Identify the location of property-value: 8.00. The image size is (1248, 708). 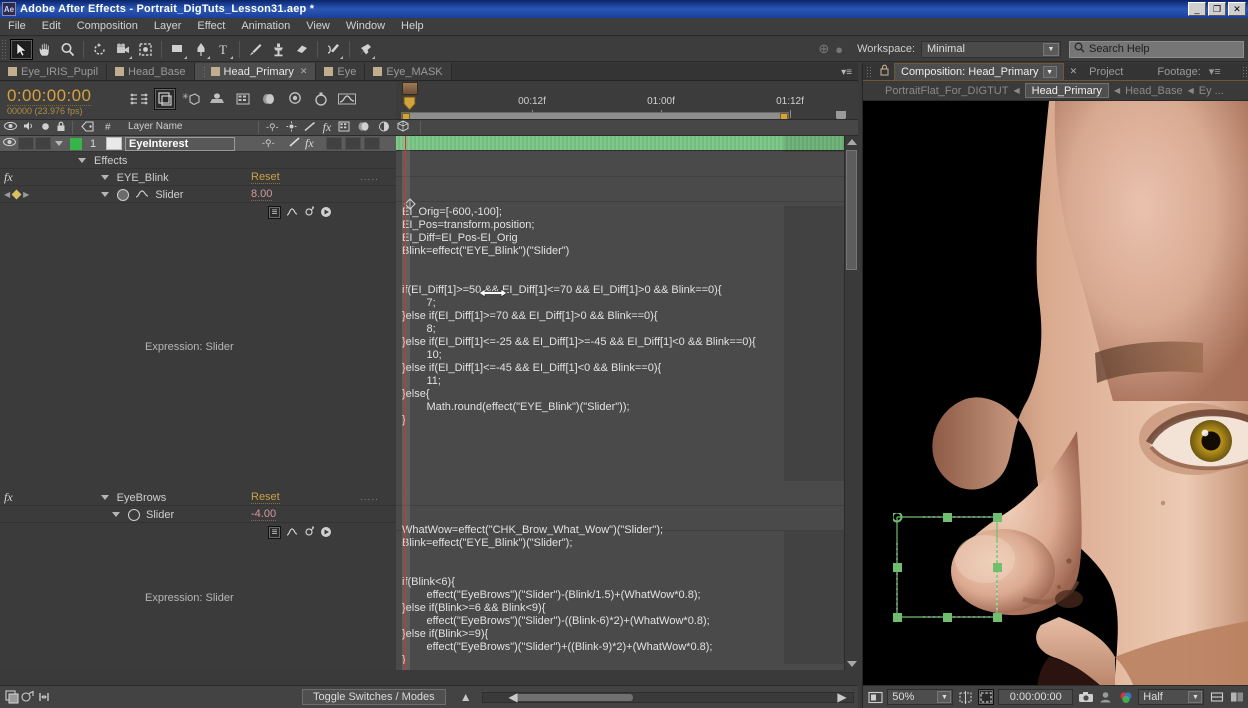
(262, 194).